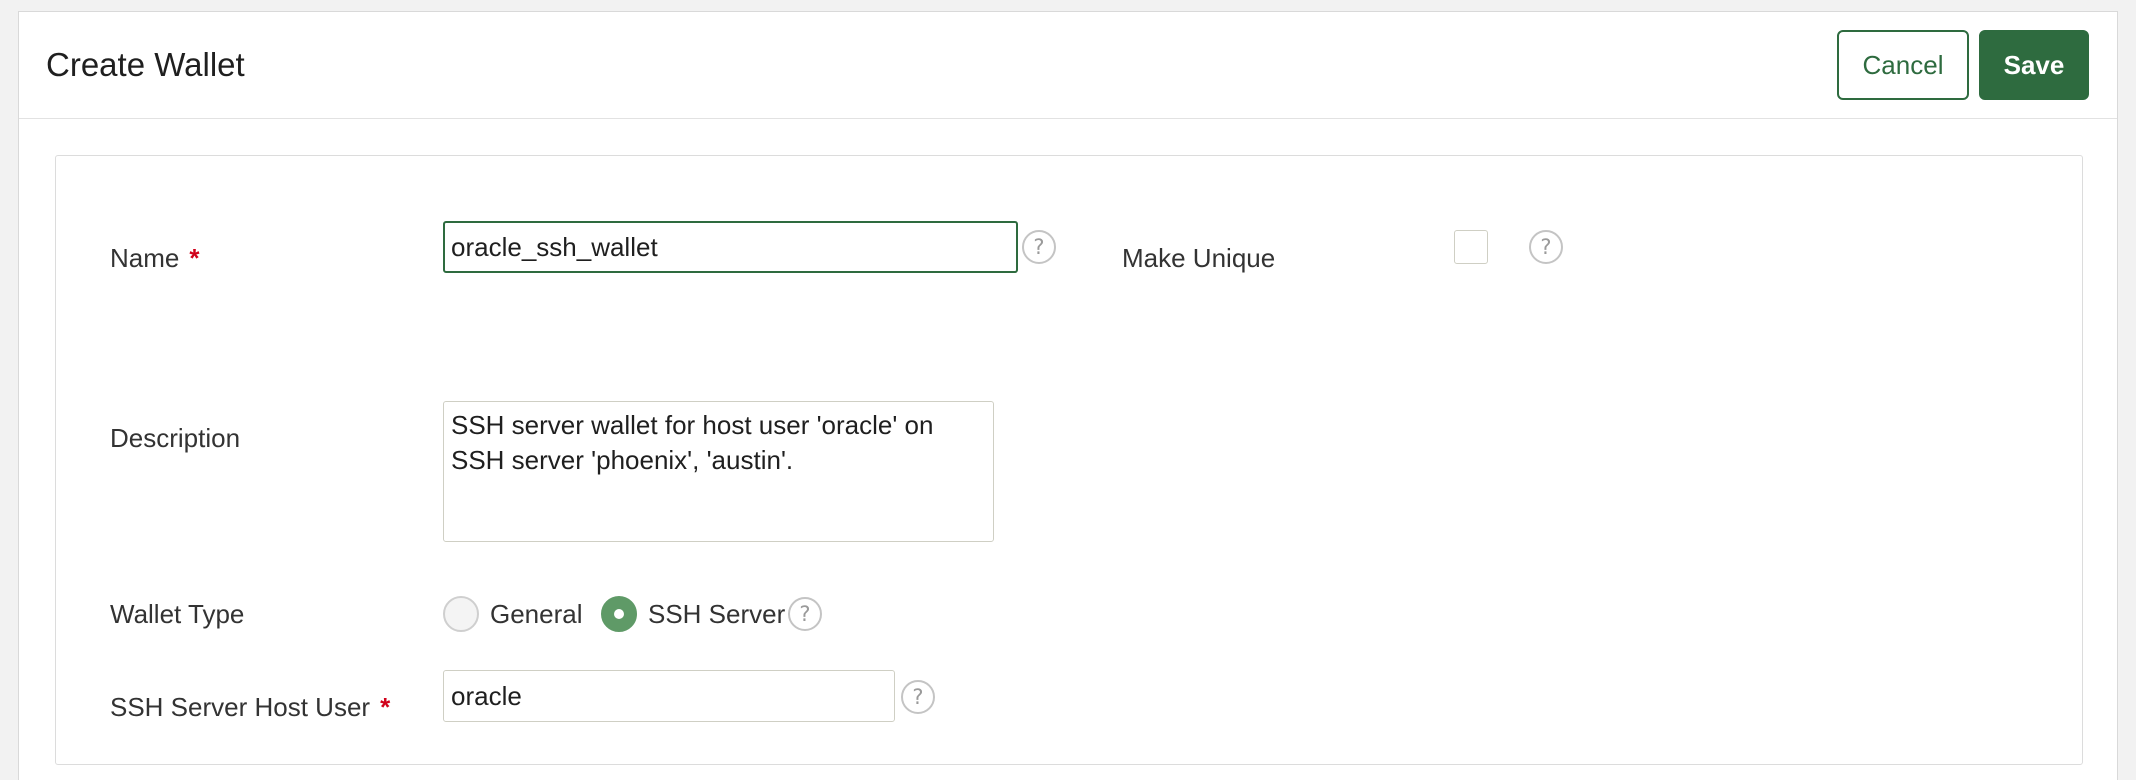 Image resolution: width=2136 pixels, height=780 pixels. Describe the element at coordinates (175, 438) in the screenshot. I see `description-label: Description` at that location.